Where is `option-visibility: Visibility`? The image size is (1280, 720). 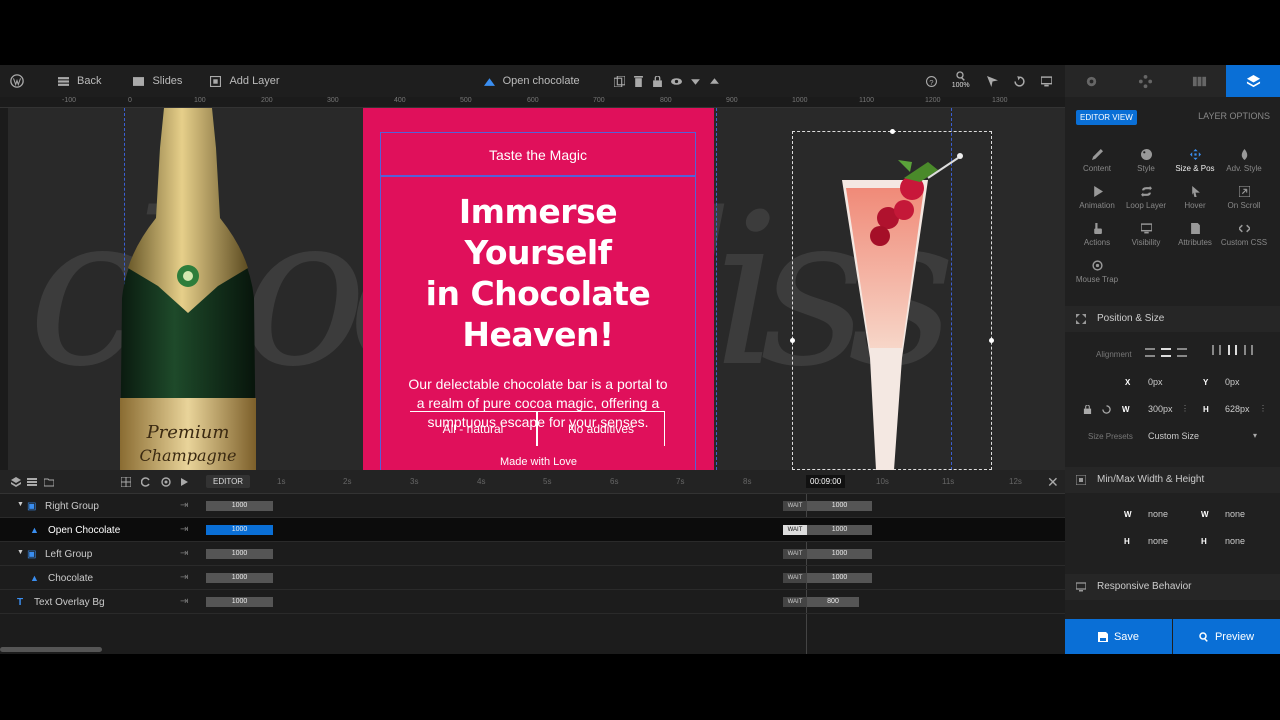 option-visibility: Visibility is located at coordinates (1146, 235).